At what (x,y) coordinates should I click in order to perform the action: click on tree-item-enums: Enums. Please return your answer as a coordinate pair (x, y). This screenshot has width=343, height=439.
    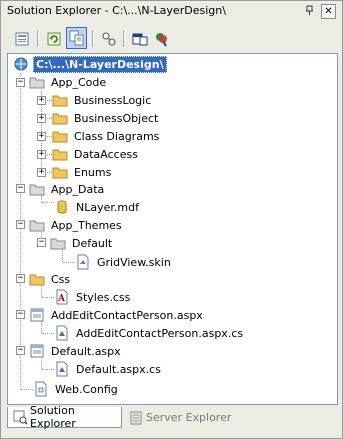
    Looking at the image, I should click on (82, 172).